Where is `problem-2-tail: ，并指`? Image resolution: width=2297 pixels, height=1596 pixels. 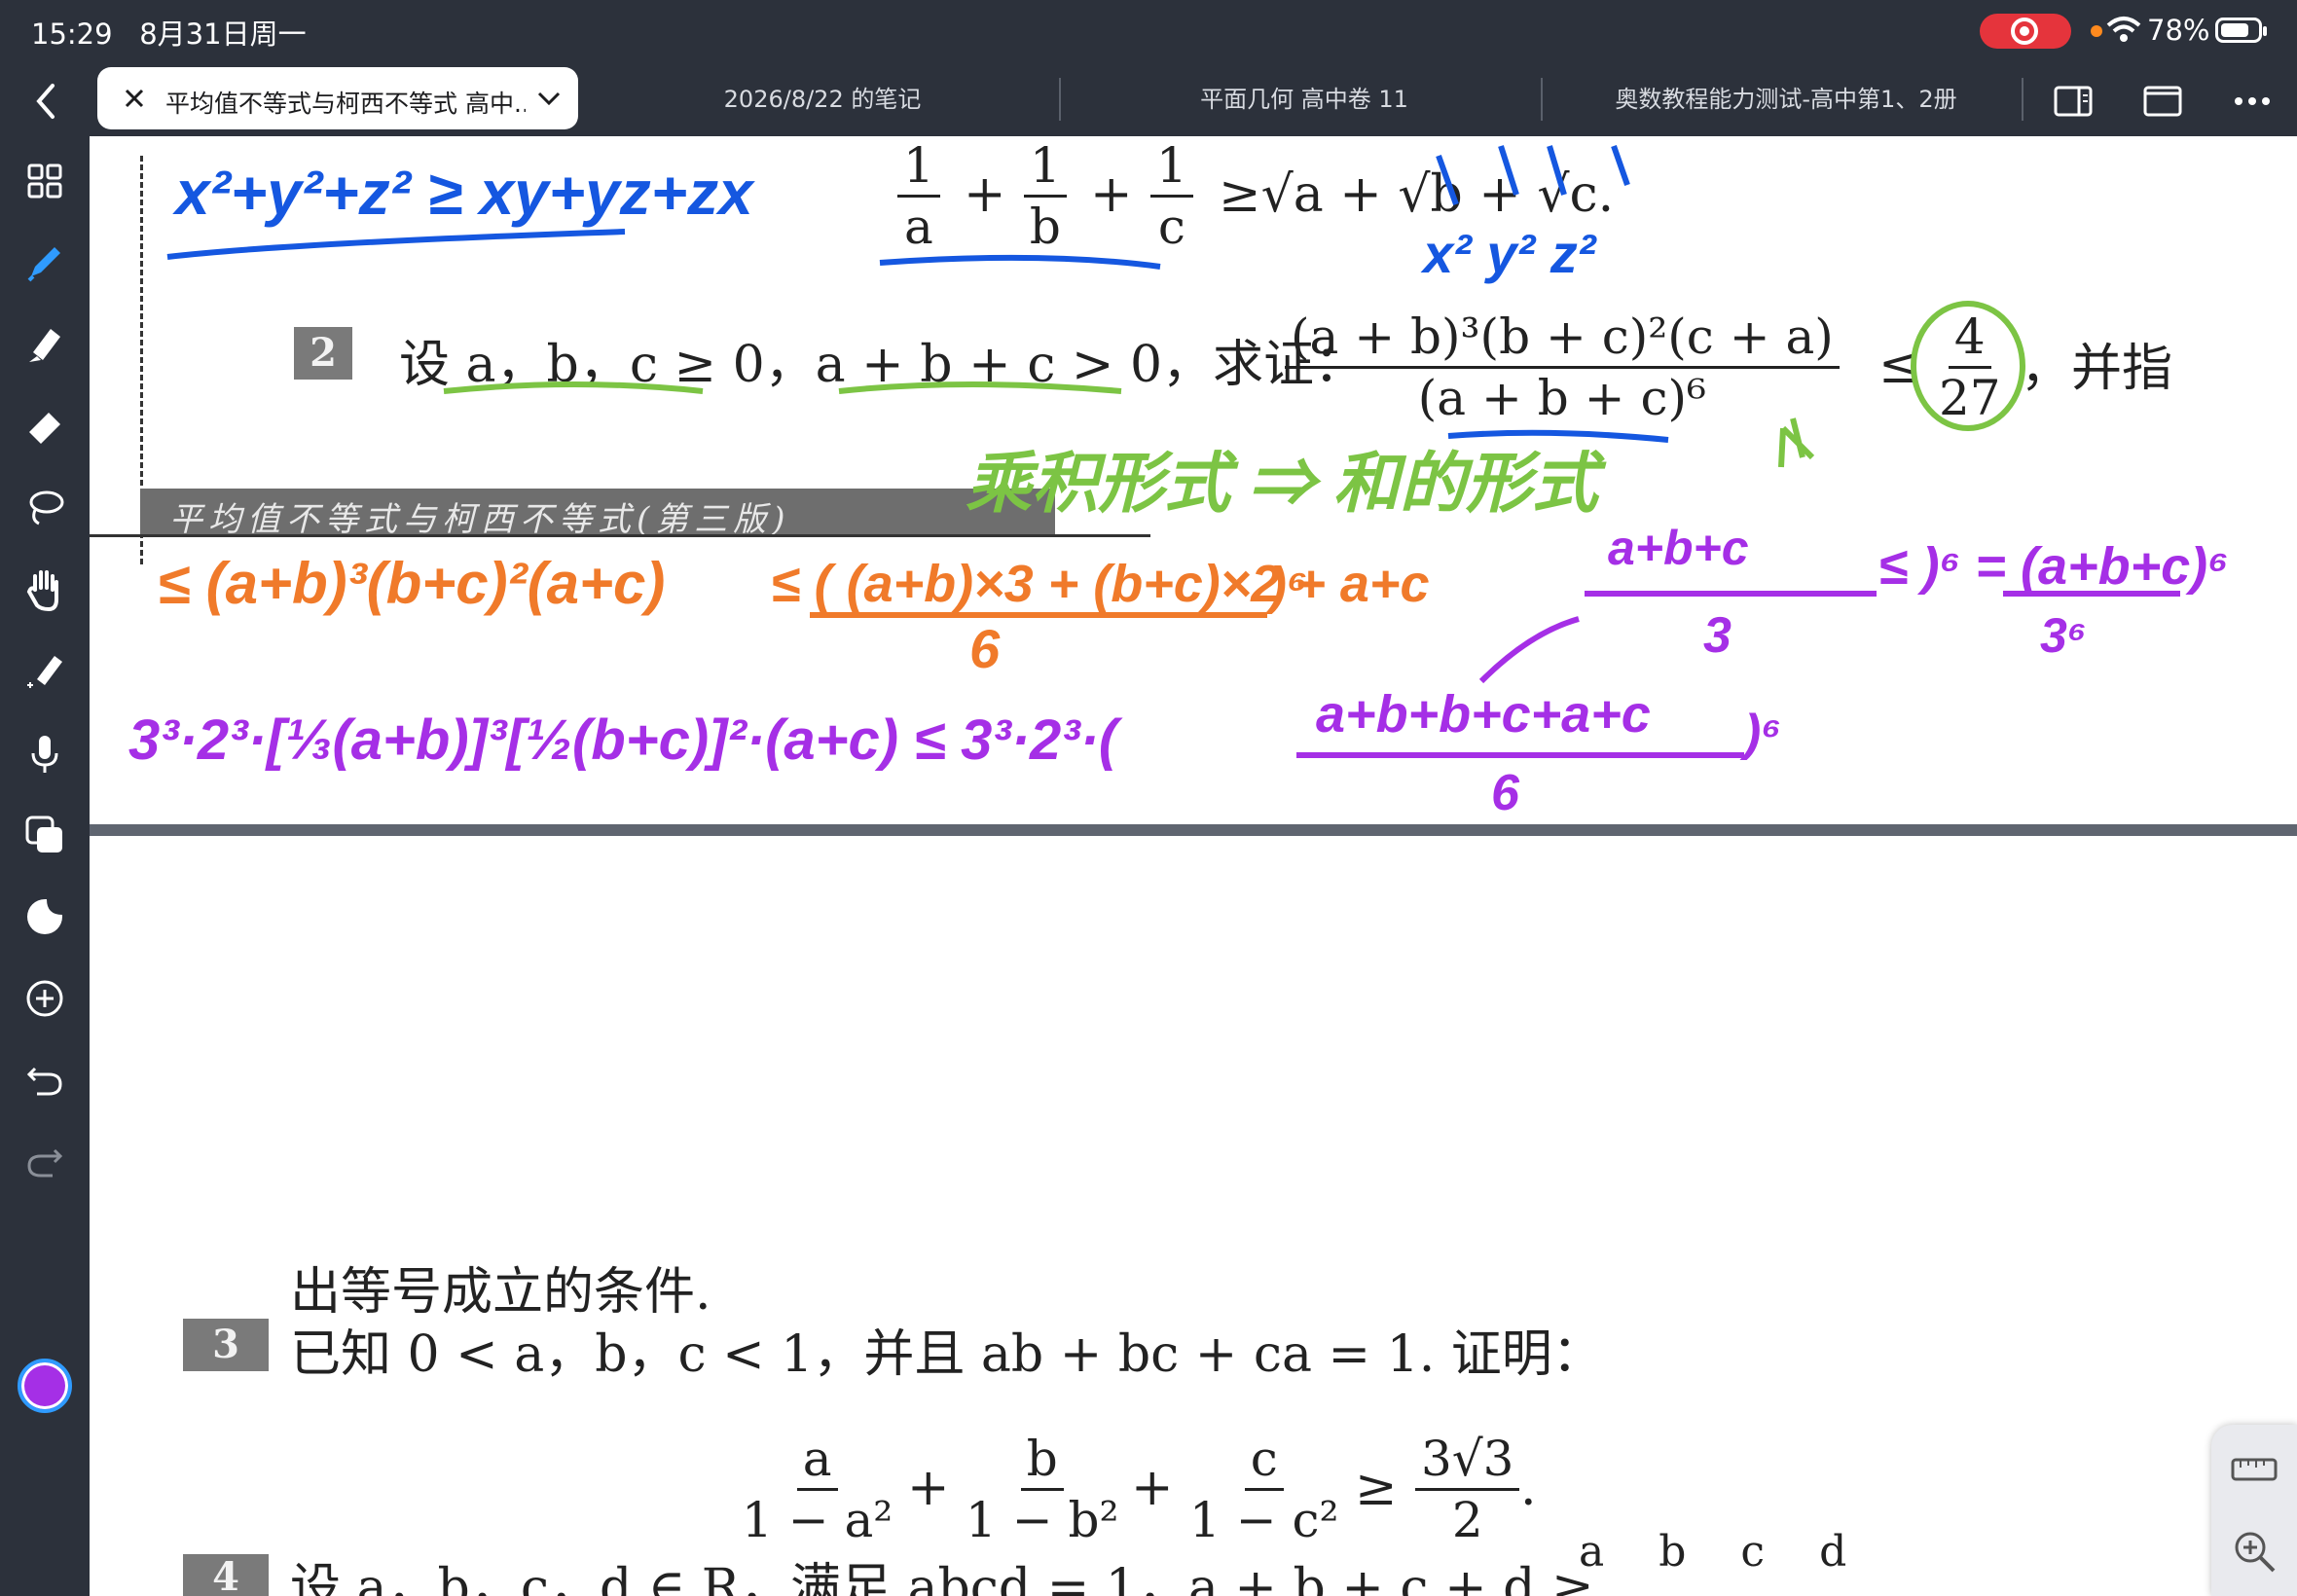
problem-2-tail: ，并指 is located at coordinates (2097, 369).